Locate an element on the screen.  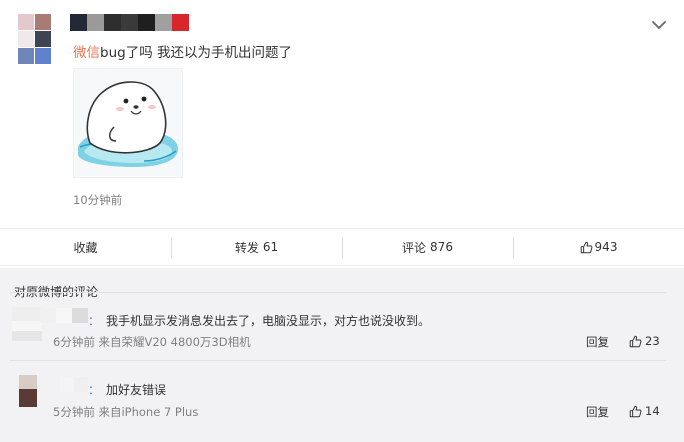
repost-label: 转发 is located at coordinates (246, 247).